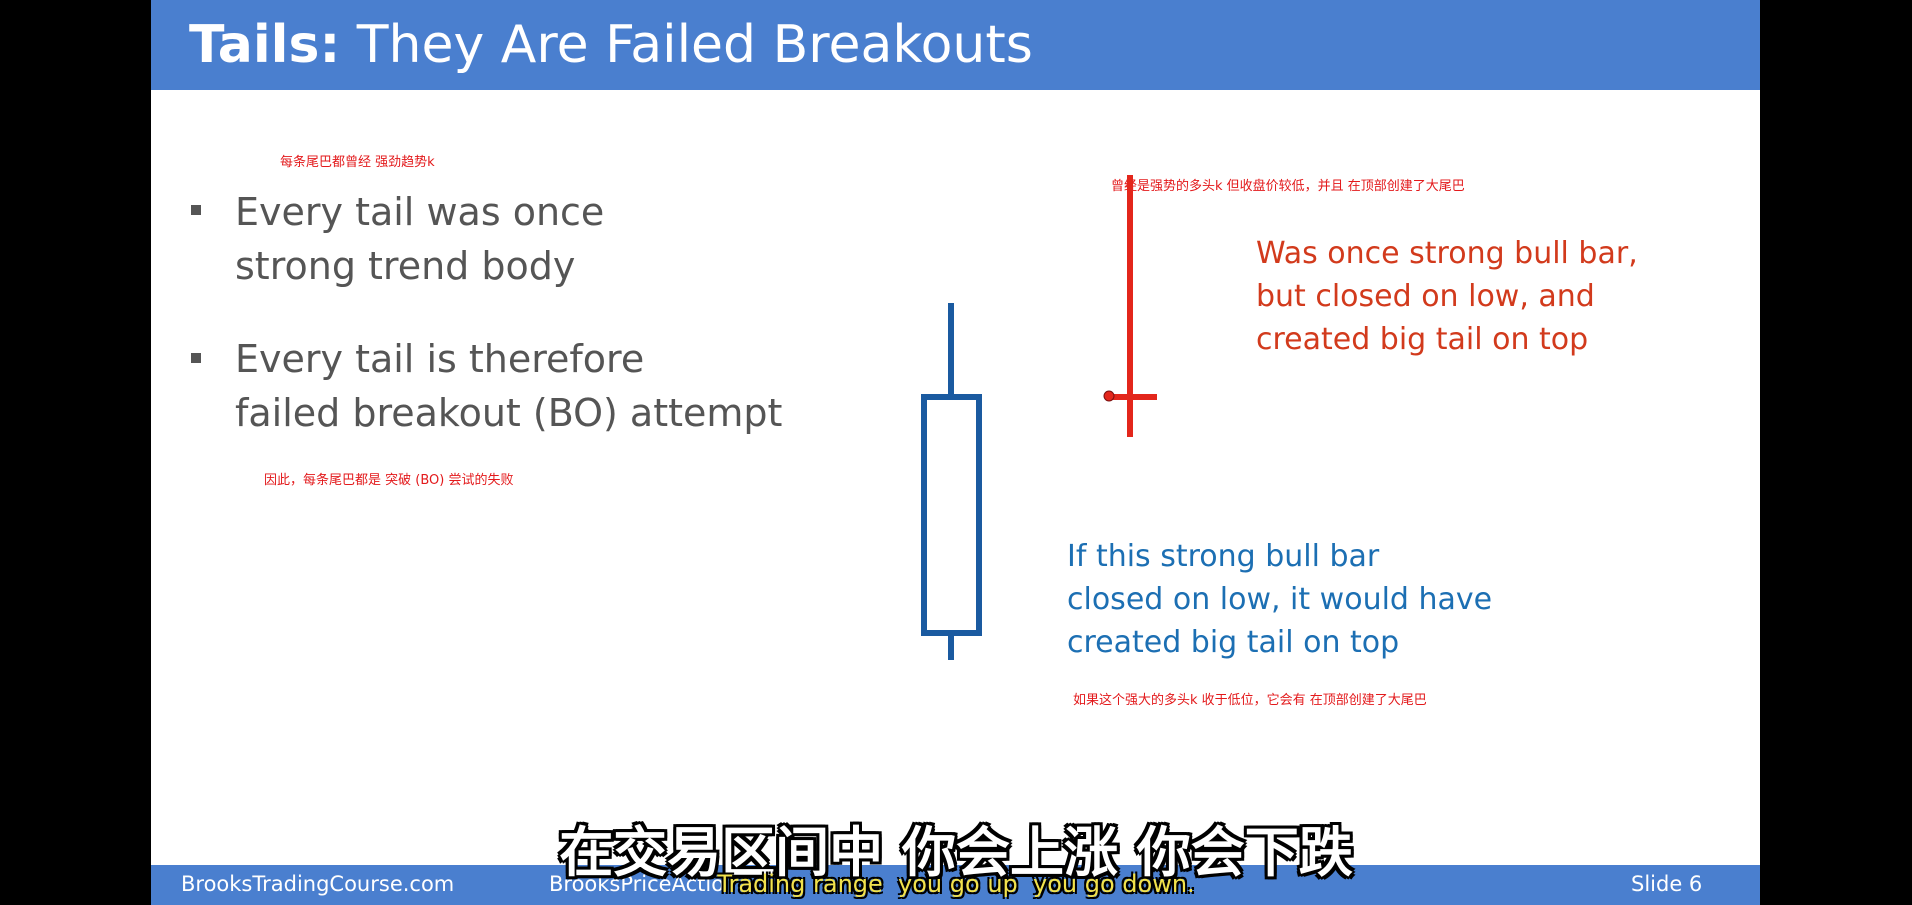 Image resolution: width=1912 pixels, height=905 pixels. Describe the element at coordinates (1130, 306) in the screenshot. I see `tail-bar-candle` at that location.